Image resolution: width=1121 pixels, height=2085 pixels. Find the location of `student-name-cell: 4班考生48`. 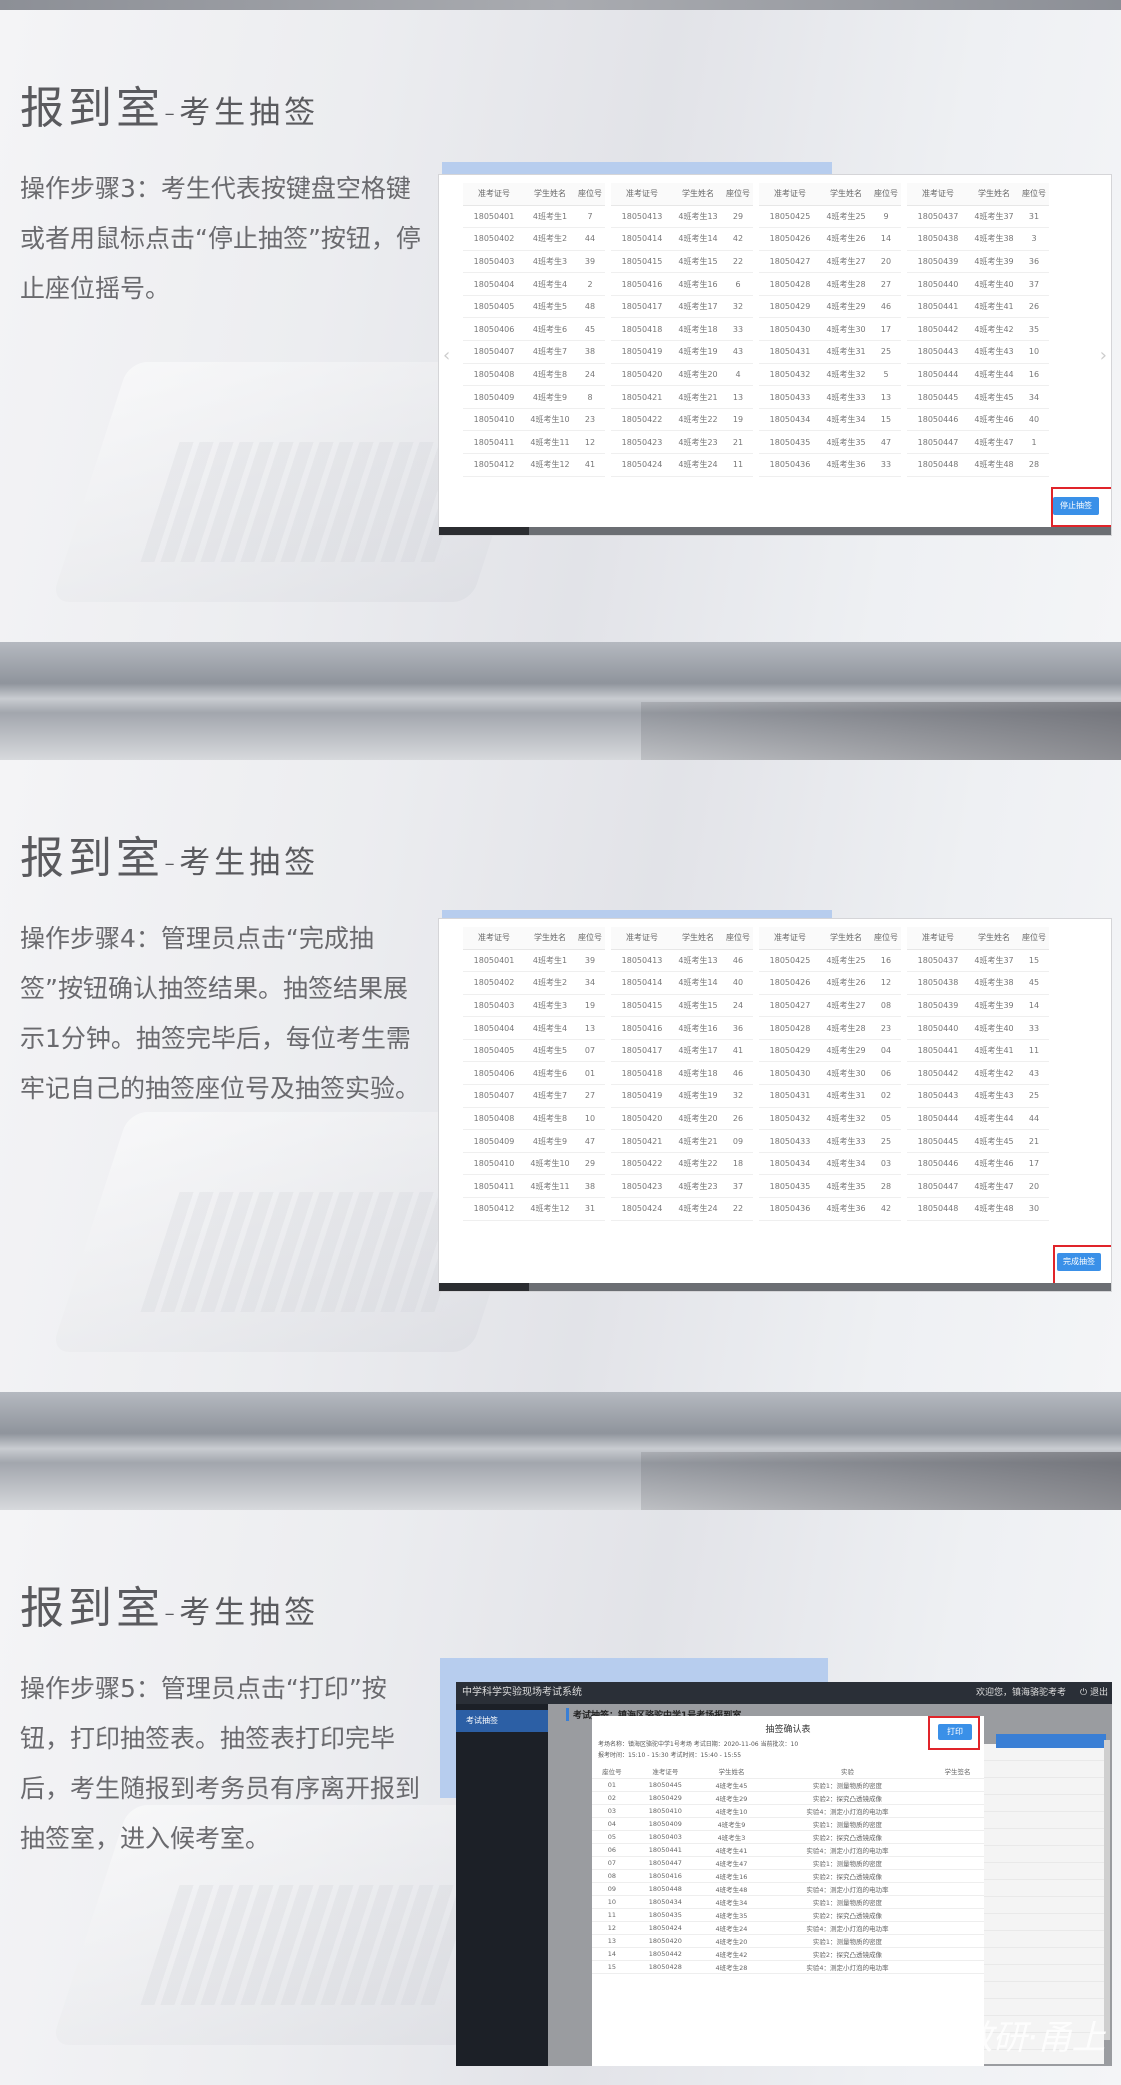

student-name-cell: 4班考生48 is located at coordinates (994, 465).